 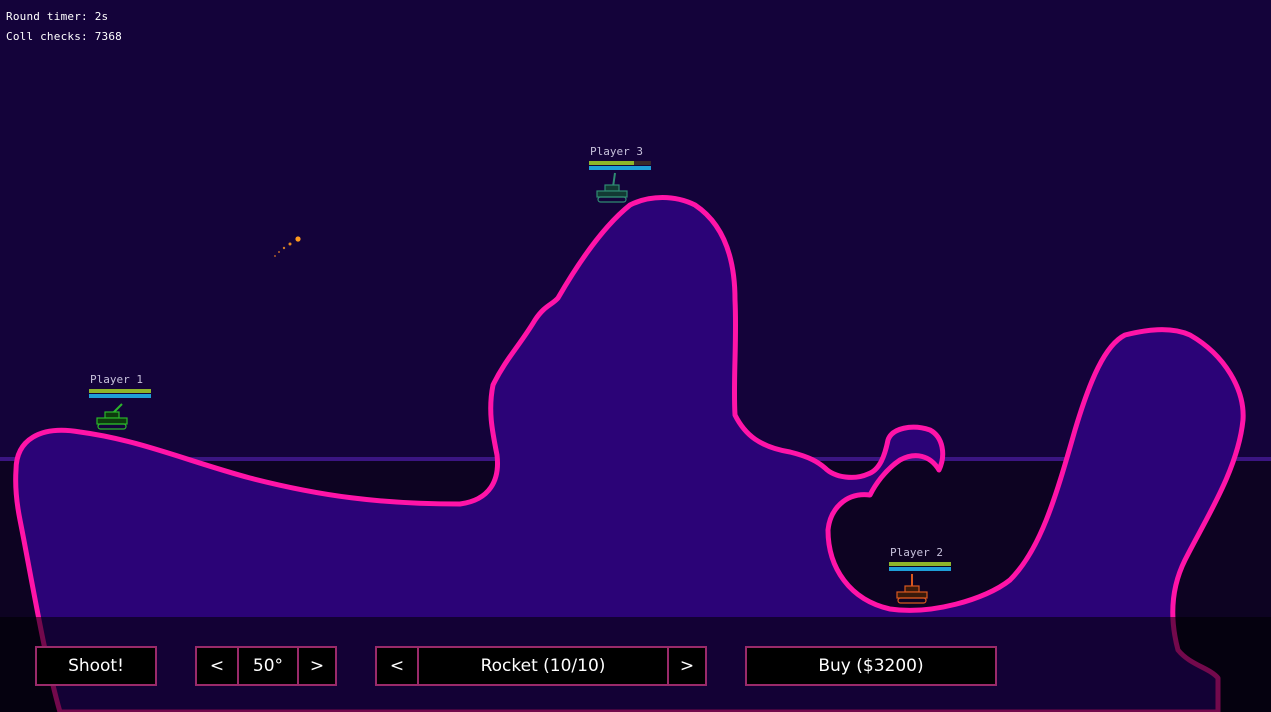 I want to click on player-3-name: Player 3, so click(x=616, y=151).